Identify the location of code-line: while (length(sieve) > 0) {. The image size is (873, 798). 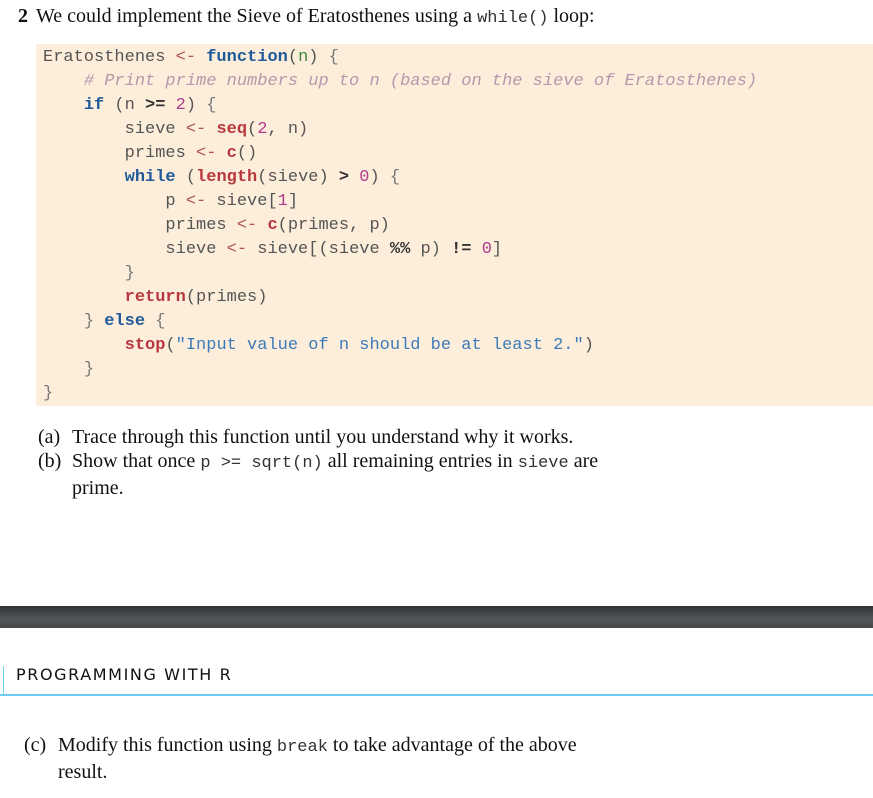
(221, 178).